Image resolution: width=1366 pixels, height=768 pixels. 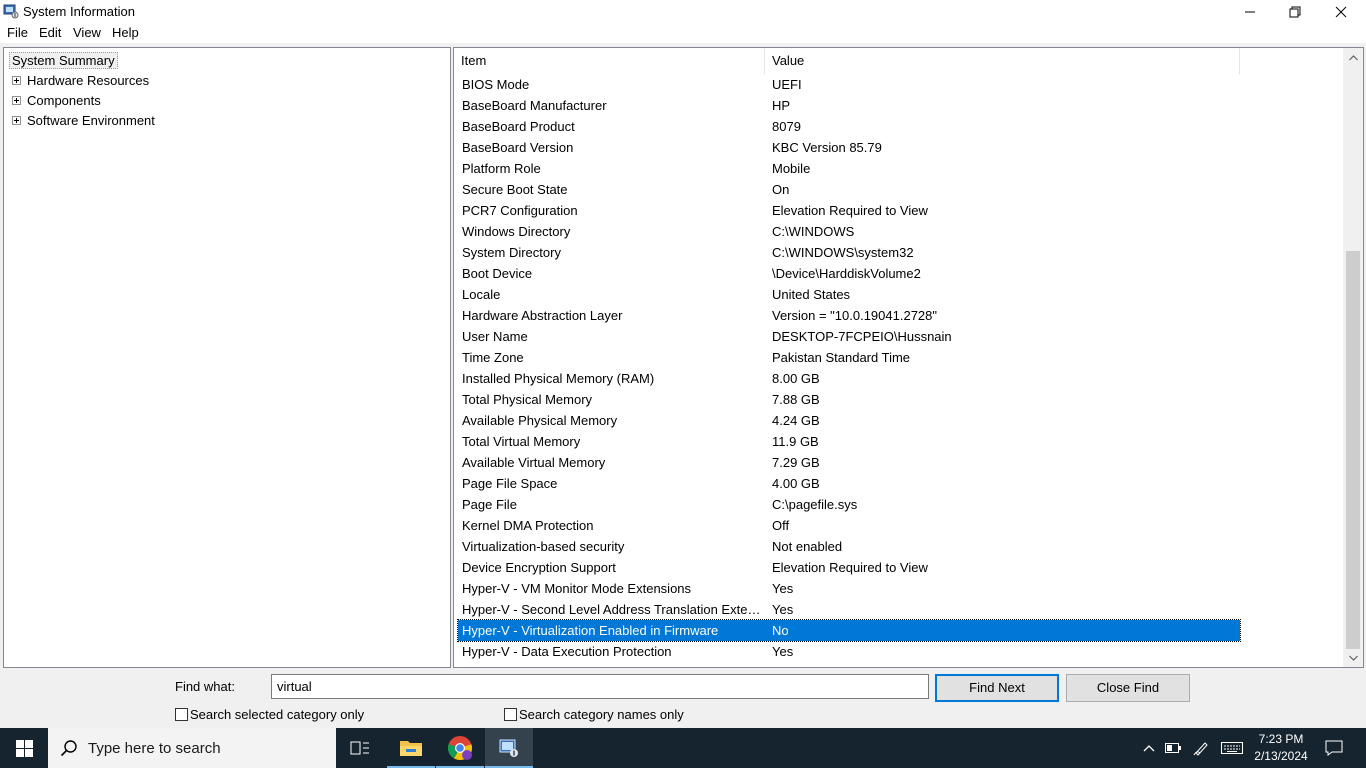 I want to click on taskbar: Type here to search 7:23 PM 2/13/2024, so click(x=683, y=748).